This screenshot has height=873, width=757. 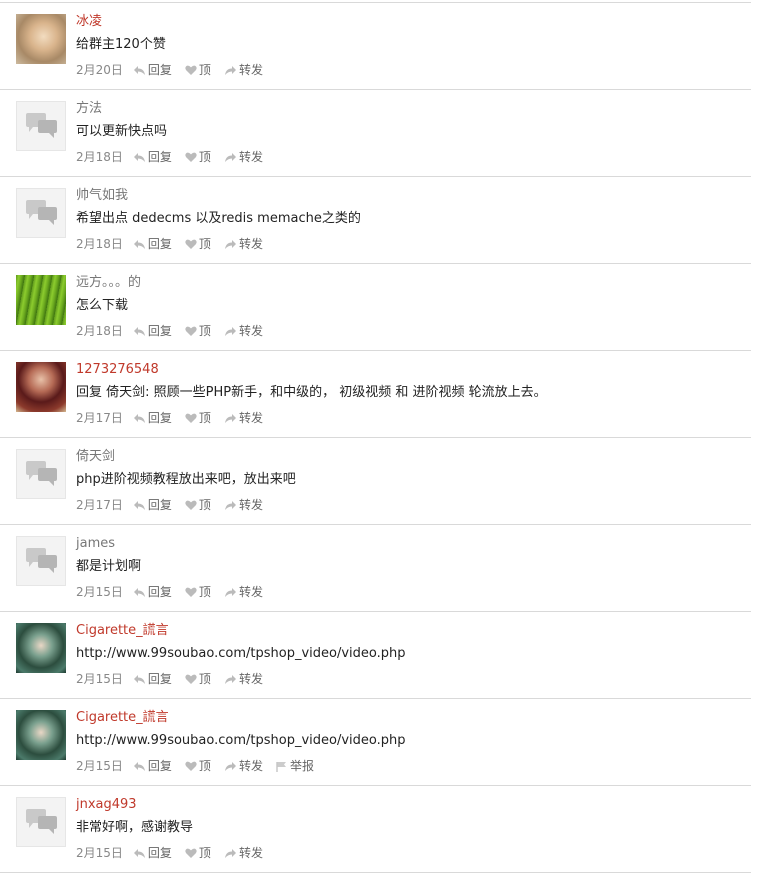 What do you see at coordinates (375, 46) in the screenshot?
I see `comment-item: 冰凌 给群主120个赞 2月20日 回复 顶 转发` at bounding box center [375, 46].